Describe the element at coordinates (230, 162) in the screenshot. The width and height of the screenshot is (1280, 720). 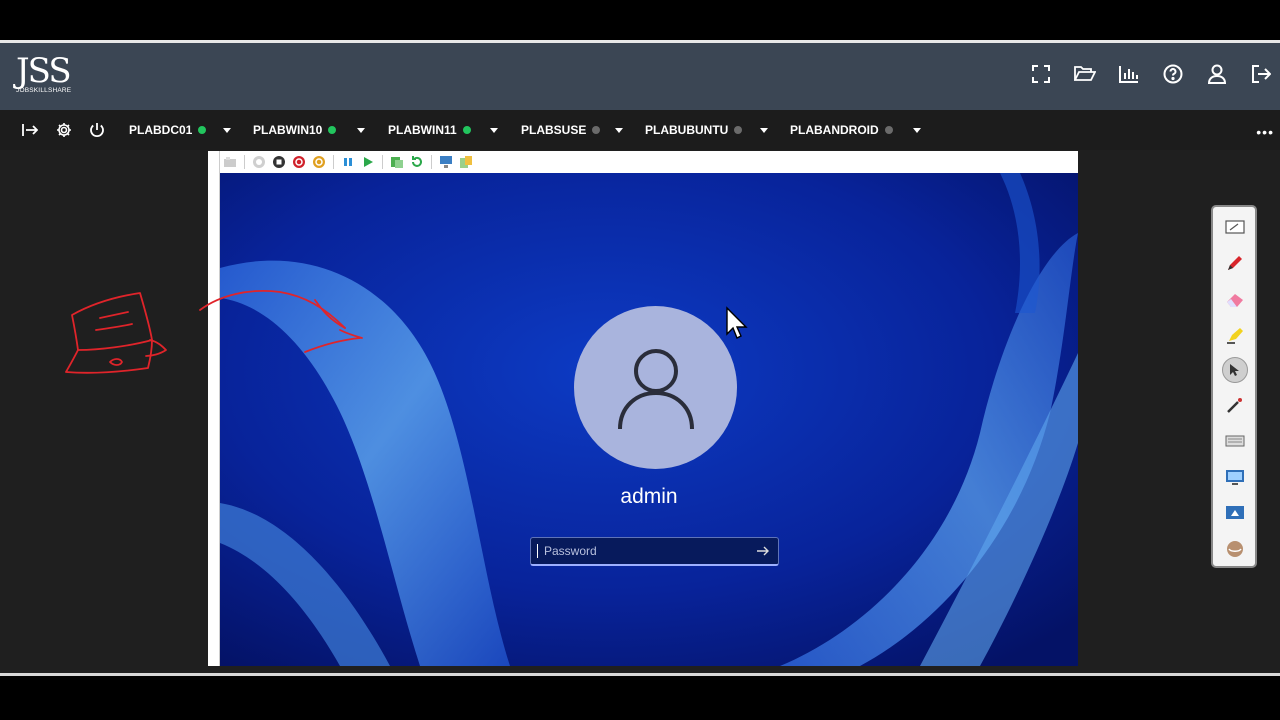
I see `ctrl-alt-del-icon` at that location.